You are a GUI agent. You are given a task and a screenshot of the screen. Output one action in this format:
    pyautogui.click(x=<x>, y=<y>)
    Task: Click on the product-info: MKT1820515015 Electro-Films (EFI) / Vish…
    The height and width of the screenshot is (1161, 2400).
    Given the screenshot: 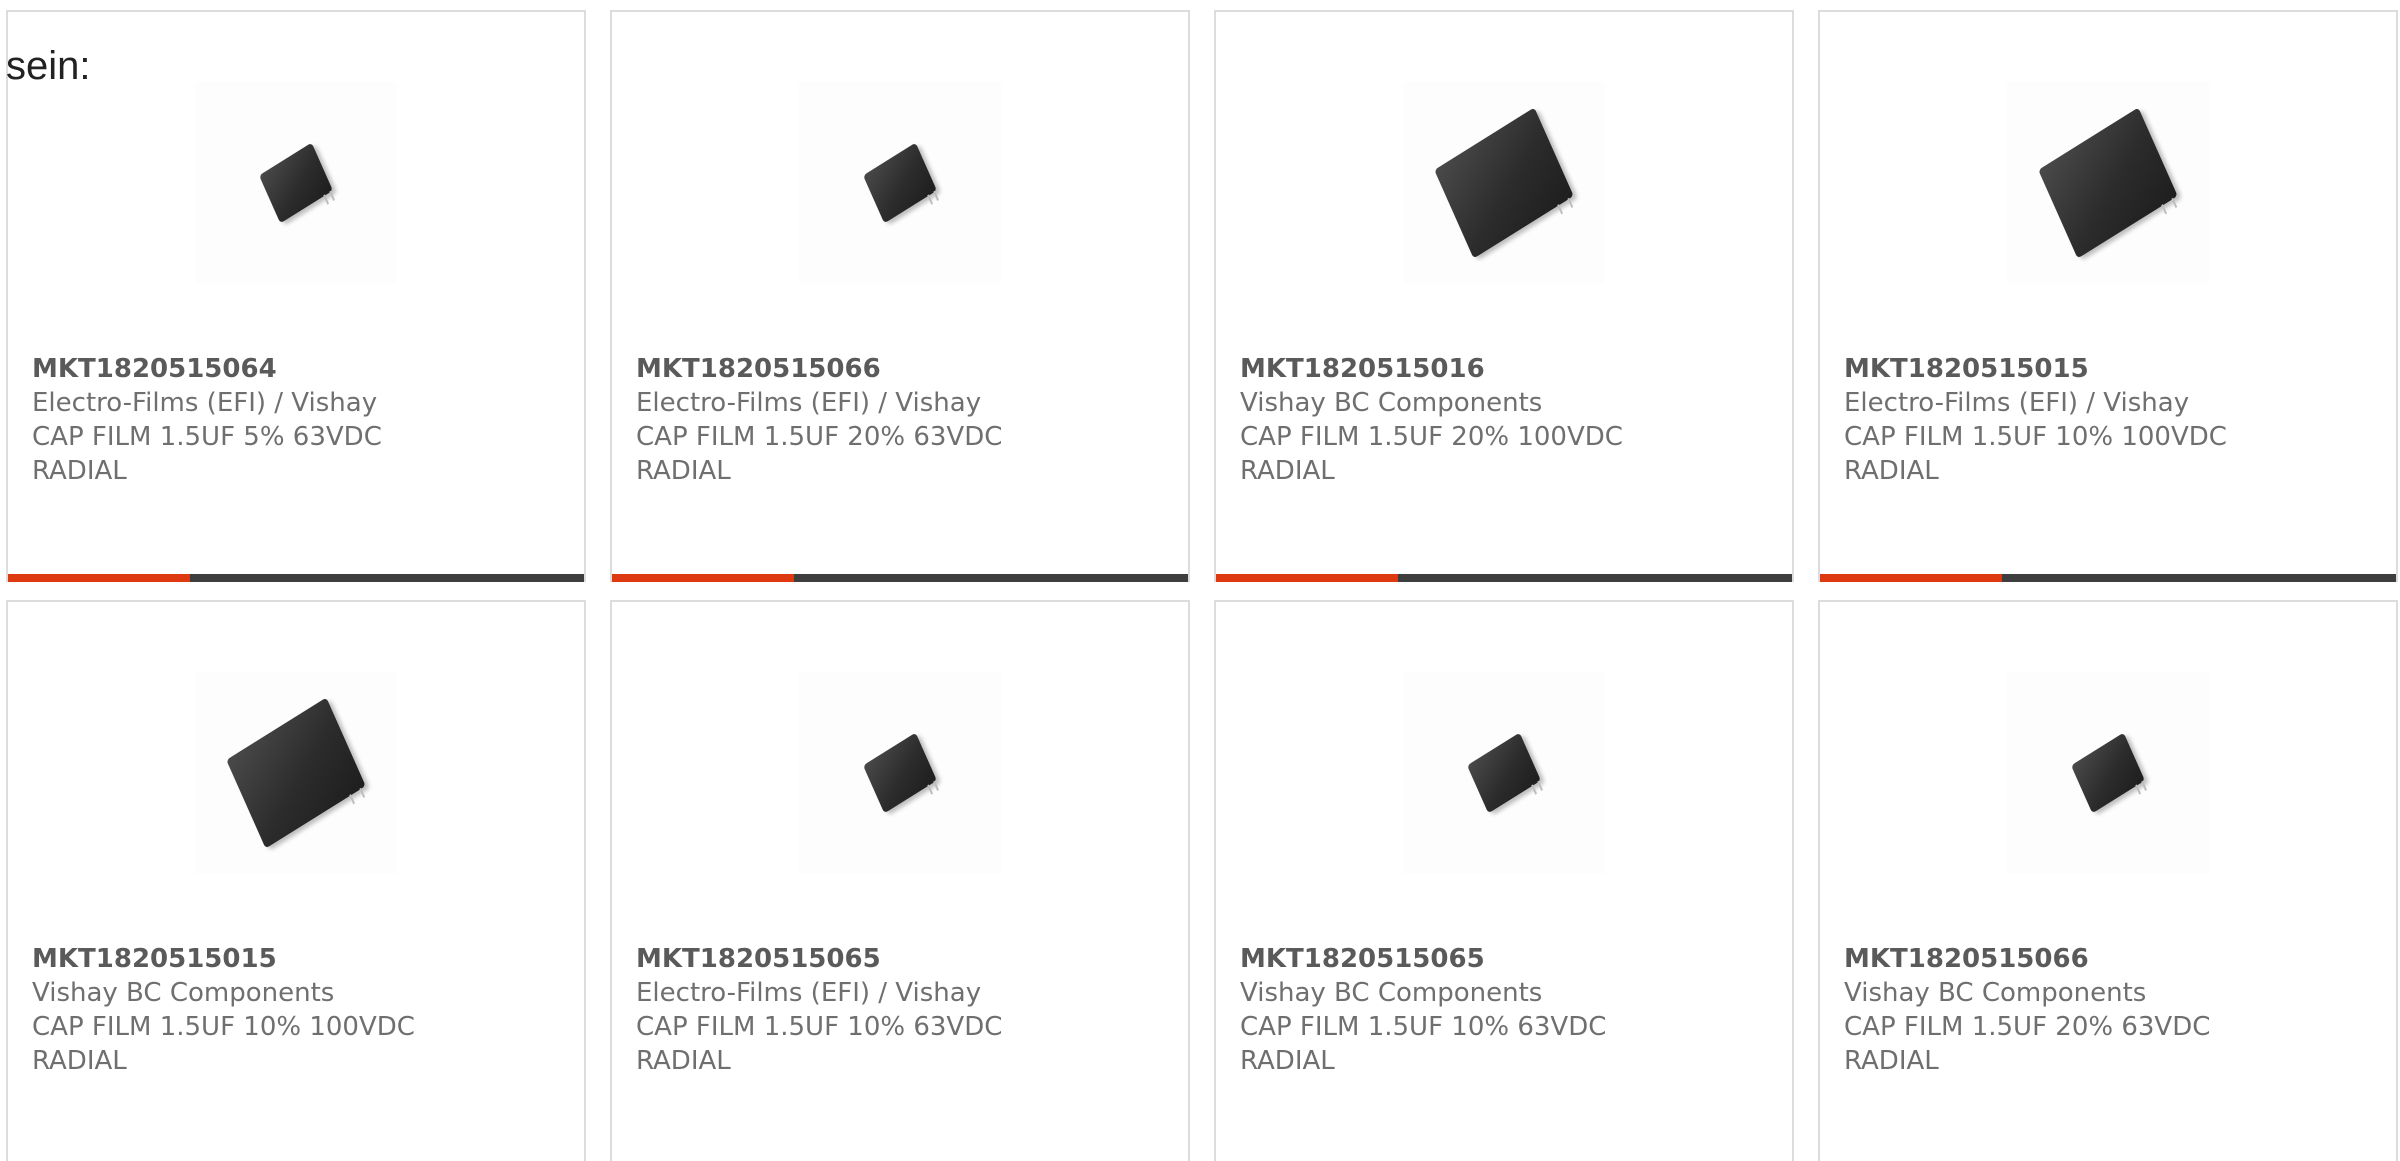 What is the action you would take?
    pyautogui.click(x=2112, y=420)
    